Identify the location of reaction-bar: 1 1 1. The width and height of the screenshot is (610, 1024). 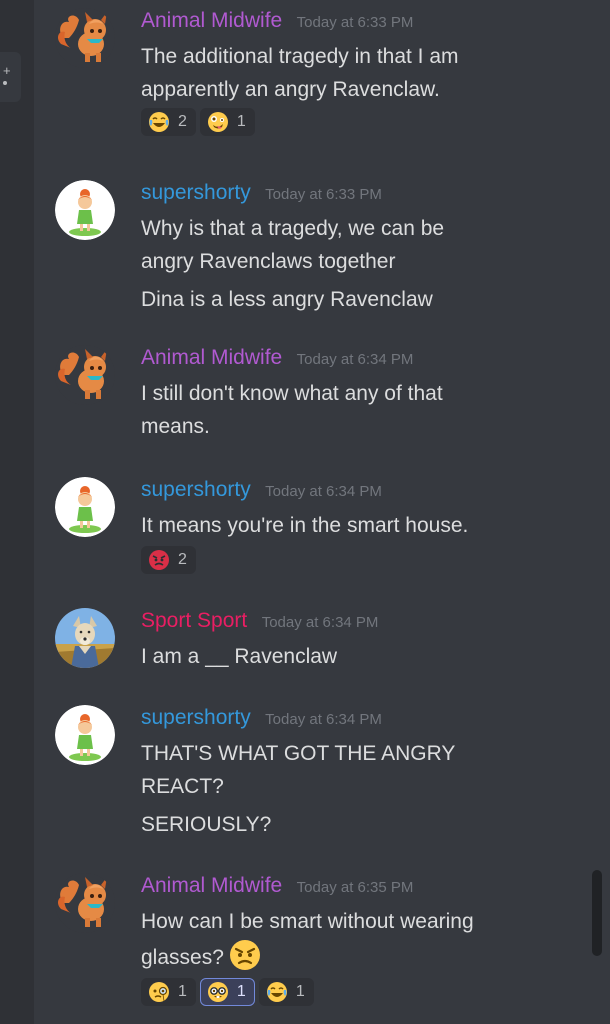
(361, 992).